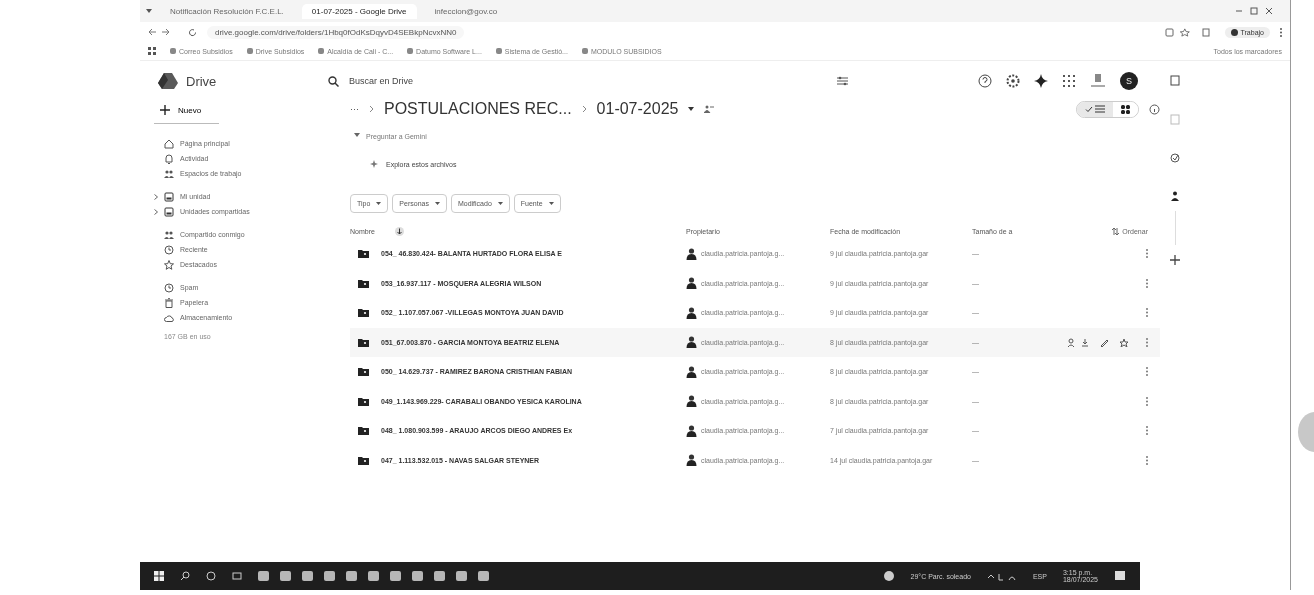  I want to click on notifications-icon, so click(1120, 576).